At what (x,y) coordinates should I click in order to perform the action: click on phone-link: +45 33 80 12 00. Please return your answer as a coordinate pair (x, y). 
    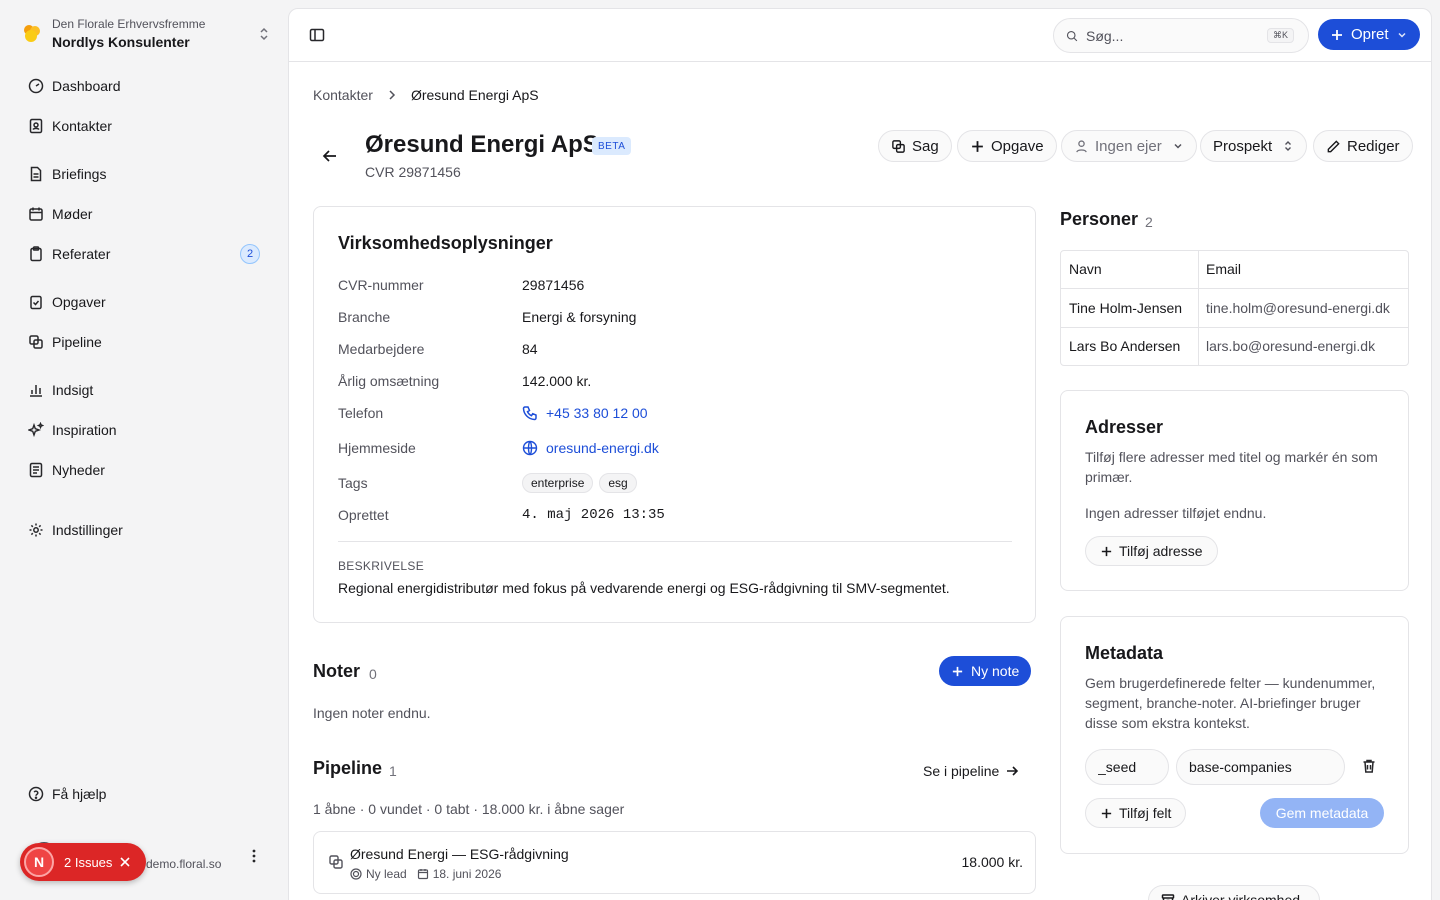
    Looking at the image, I should click on (585, 413).